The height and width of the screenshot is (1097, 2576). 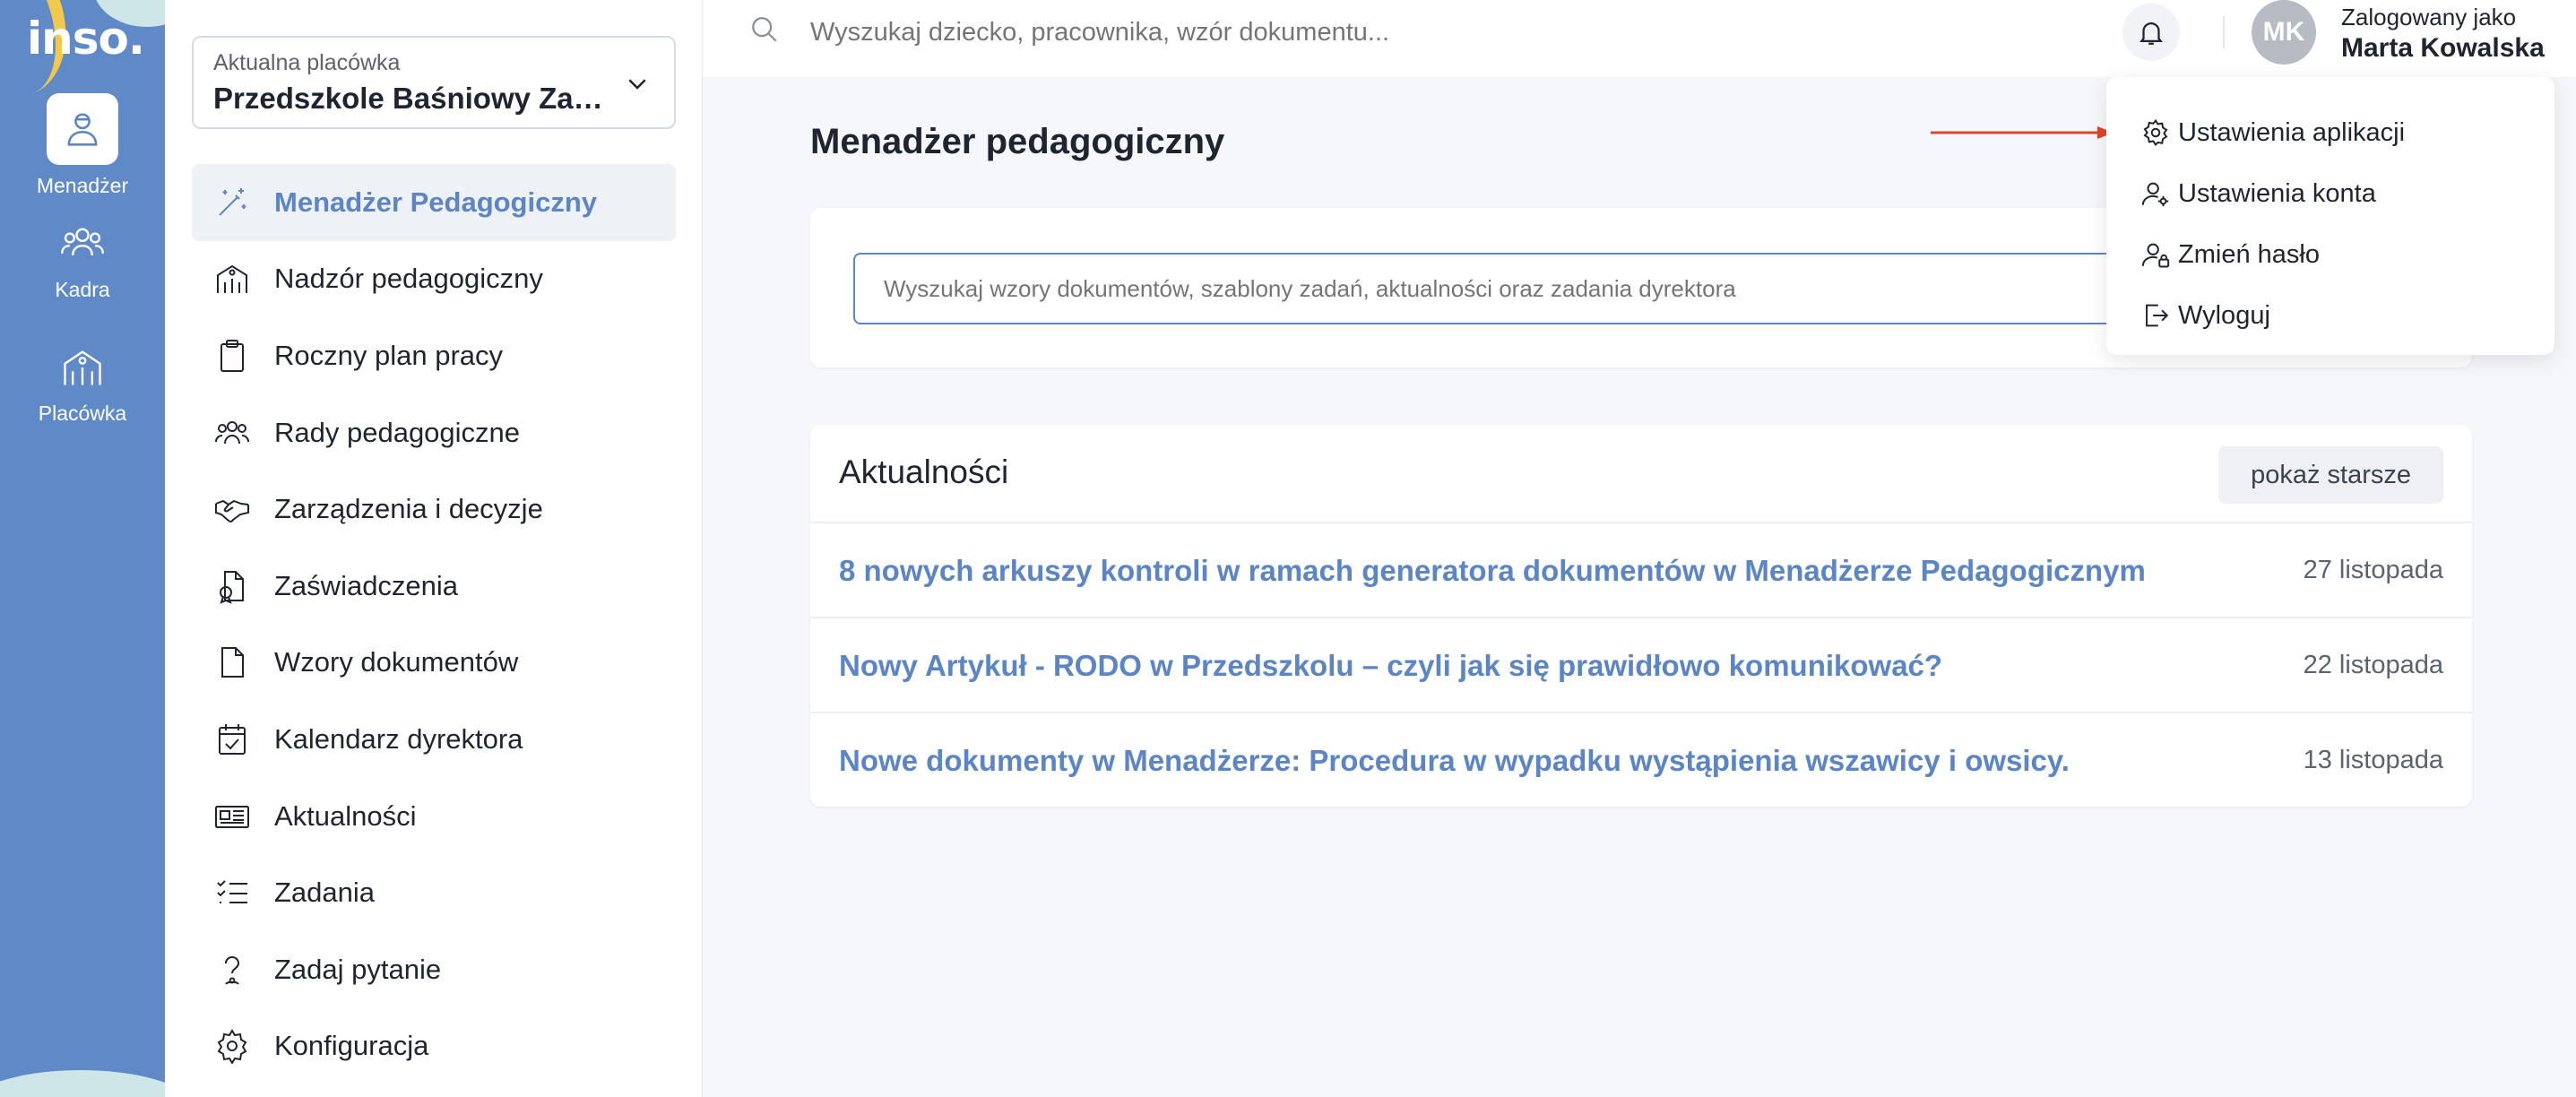 I want to click on sidebar-item-label: Zarządzenia i decyzje, so click(x=408, y=509).